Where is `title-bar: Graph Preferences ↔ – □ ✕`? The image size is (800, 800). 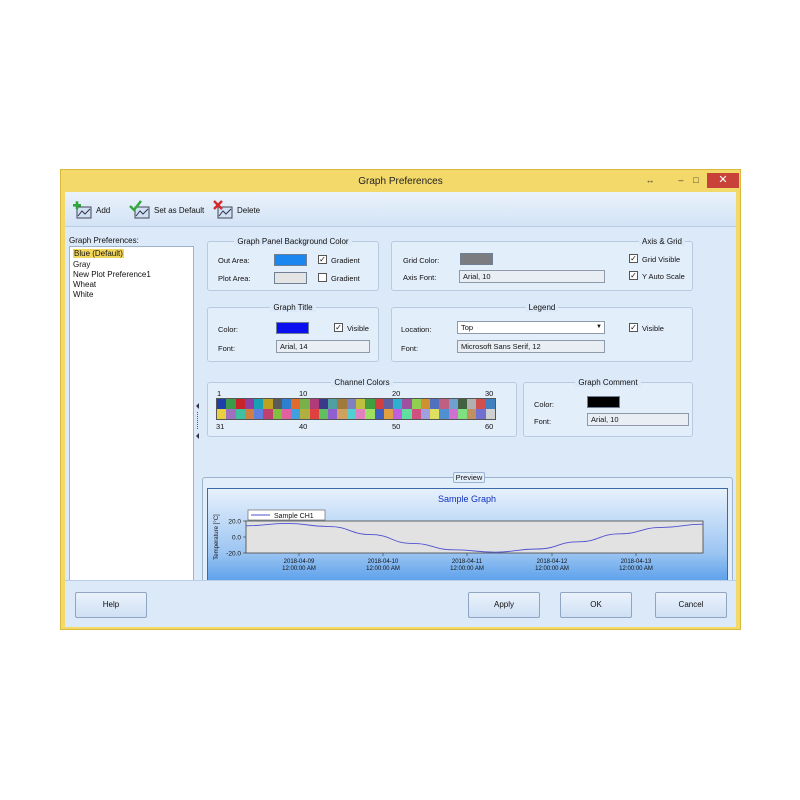 title-bar: Graph Preferences ↔ – □ ✕ is located at coordinates (400, 181).